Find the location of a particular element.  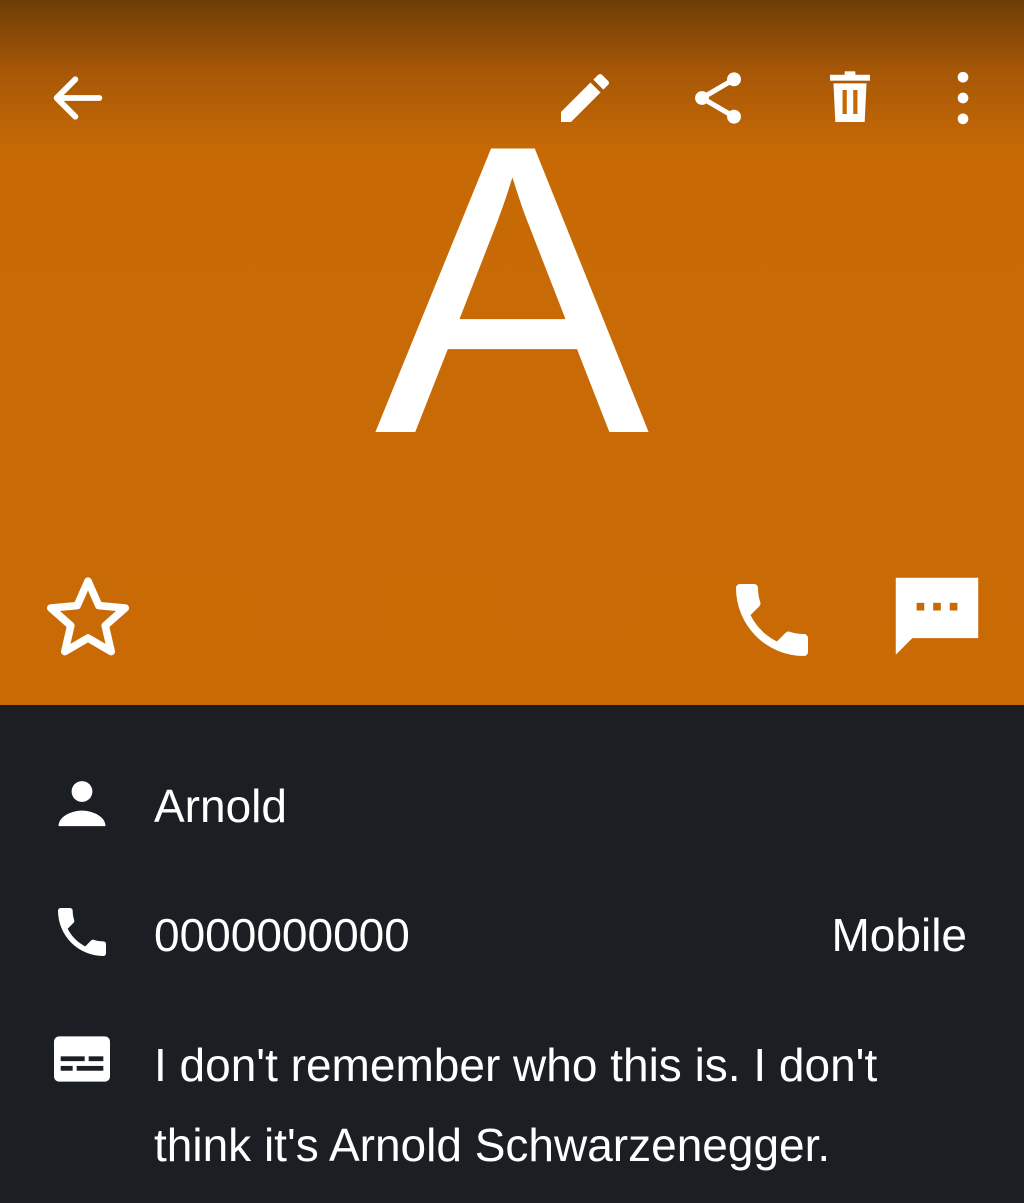

trash-icon is located at coordinates (850, 96).